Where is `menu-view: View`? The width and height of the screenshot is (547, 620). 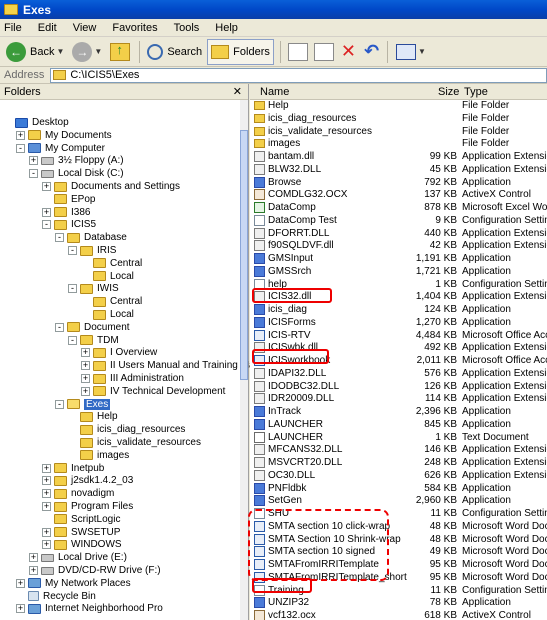 menu-view: View is located at coordinates (85, 28).